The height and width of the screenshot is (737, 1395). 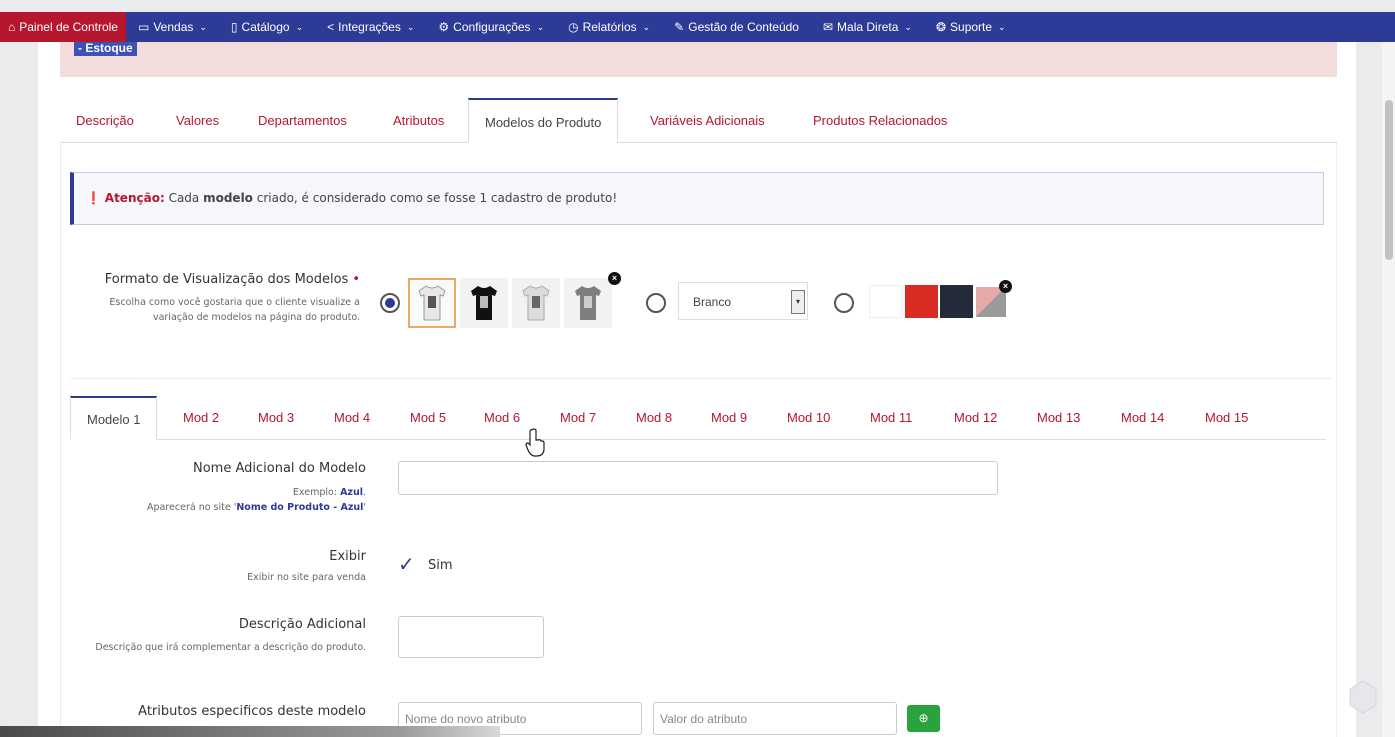 What do you see at coordinates (184, 198) in the screenshot?
I see `attention-text-1: Cada` at bounding box center [184, 198].